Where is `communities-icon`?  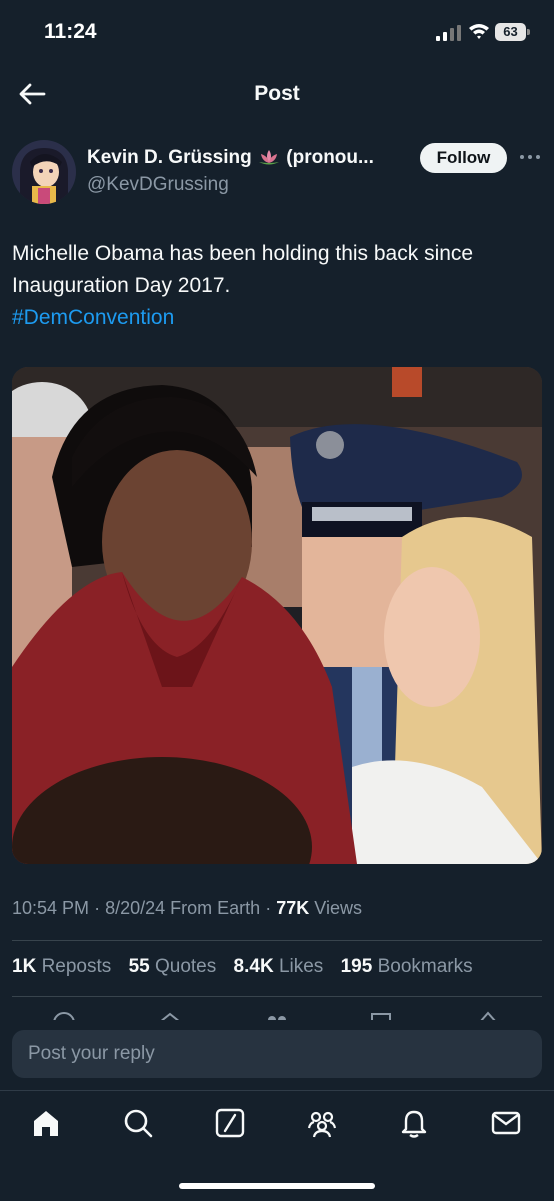 communities-icon is located at coordinates (322, 1123).